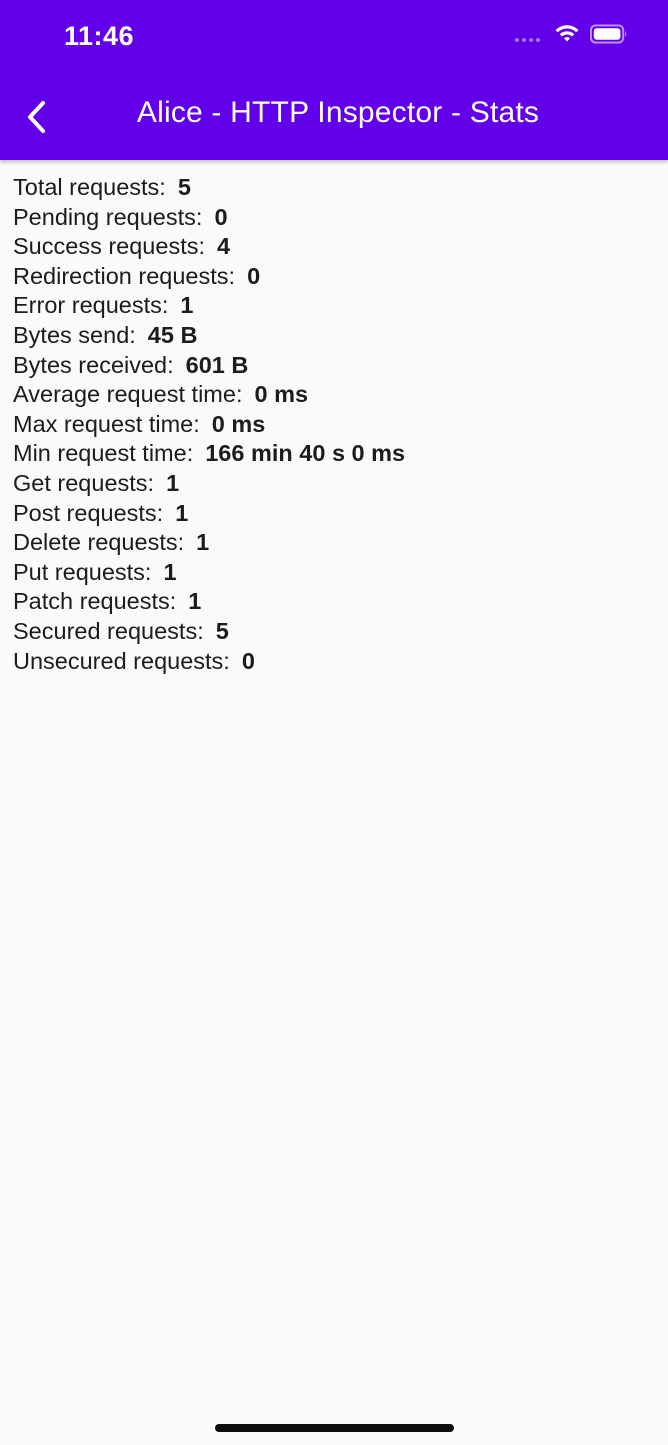 The image size is (668, 1445). I want to click on stat-label: Secured requests:, so click(108, 630).